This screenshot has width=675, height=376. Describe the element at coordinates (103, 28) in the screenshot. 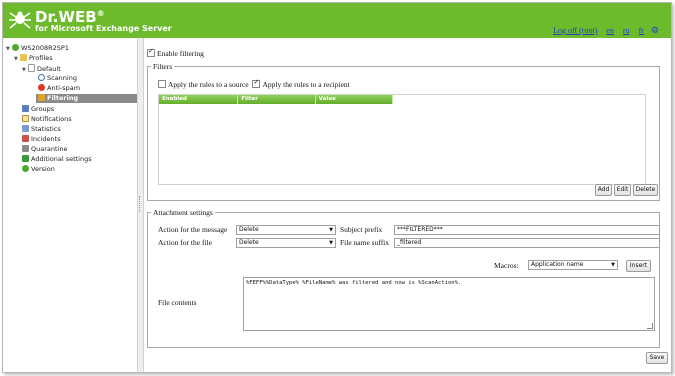

I see `brand-subtitle: for Microsoft Exchange Server` at that location.